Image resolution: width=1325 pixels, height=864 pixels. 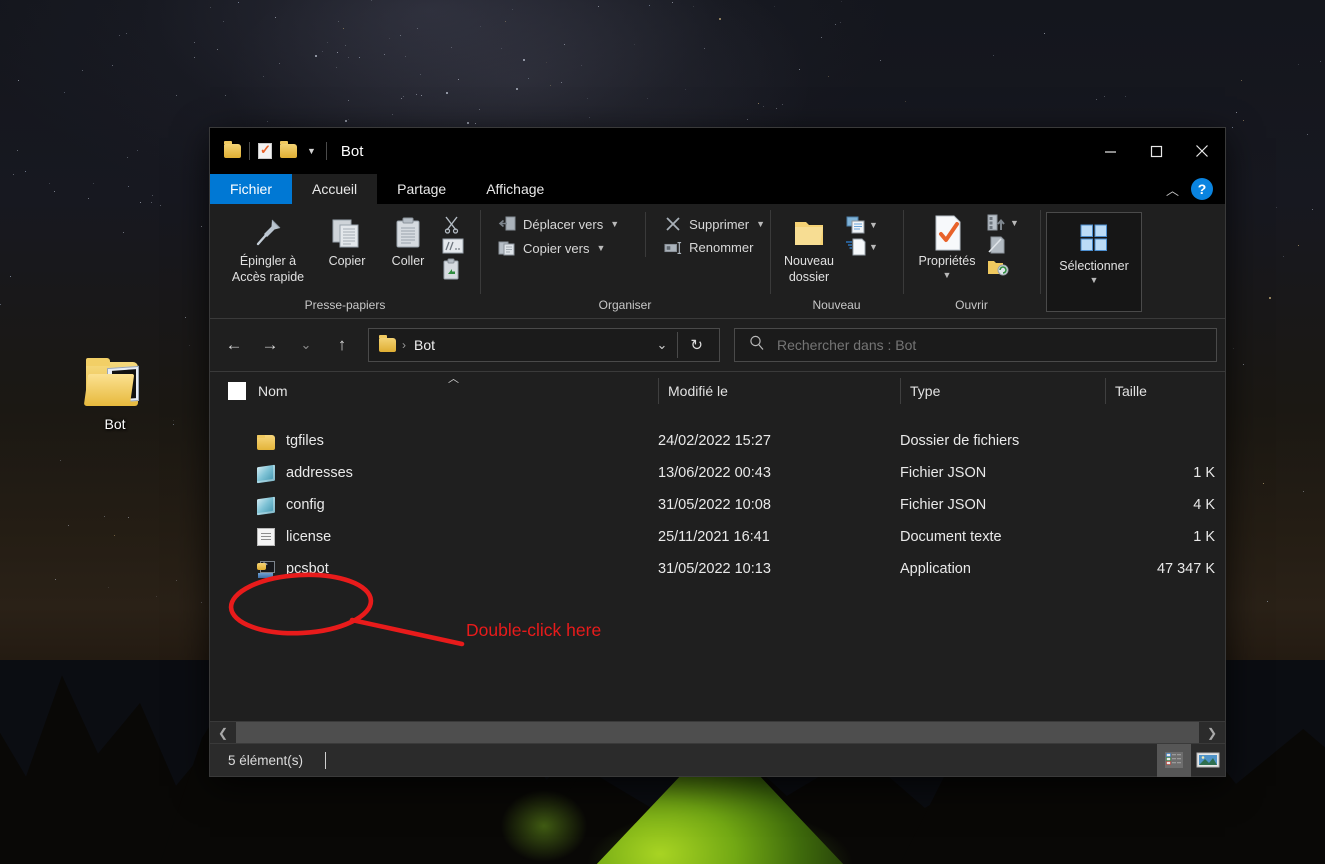 I want to click on paste-shortcut-button, so click(x=453, y=269).